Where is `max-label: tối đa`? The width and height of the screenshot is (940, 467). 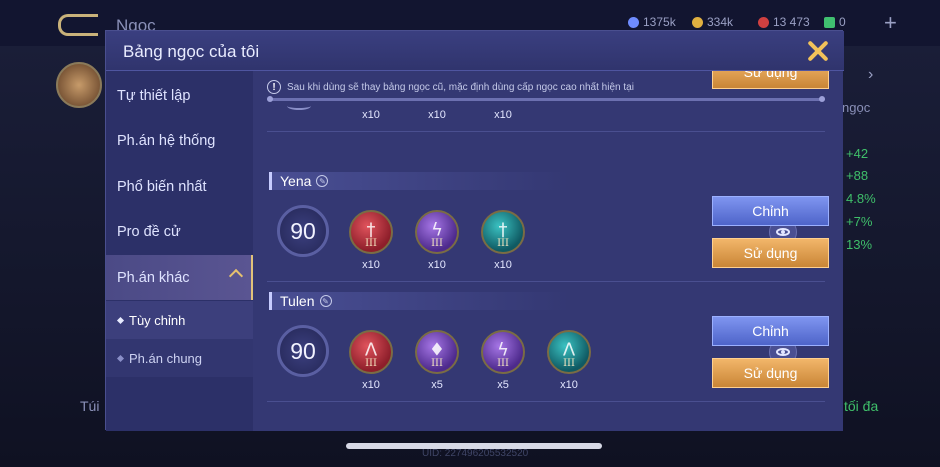 max-label: tối đa is located at coordinates (861, 406).